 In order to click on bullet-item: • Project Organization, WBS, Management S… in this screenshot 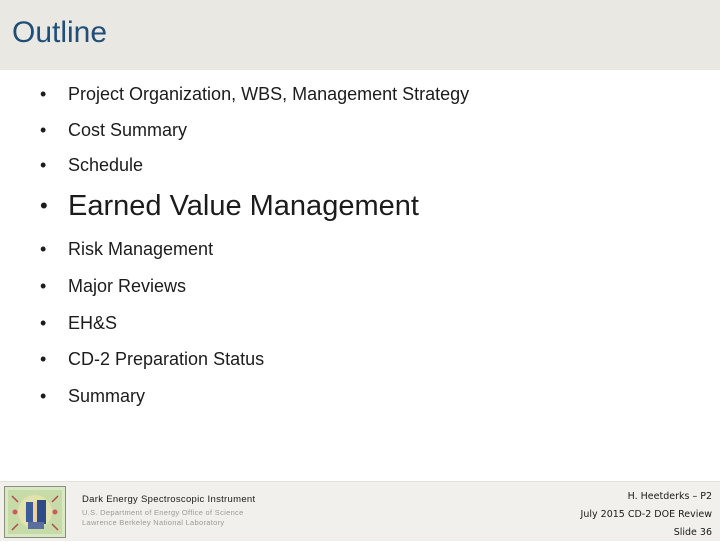, I will do `click(254, 94)`.